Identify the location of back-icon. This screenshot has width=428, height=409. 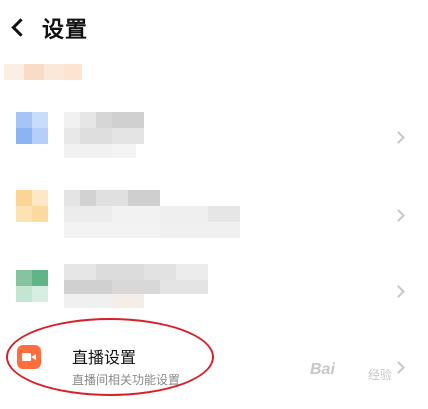
(18, 27).